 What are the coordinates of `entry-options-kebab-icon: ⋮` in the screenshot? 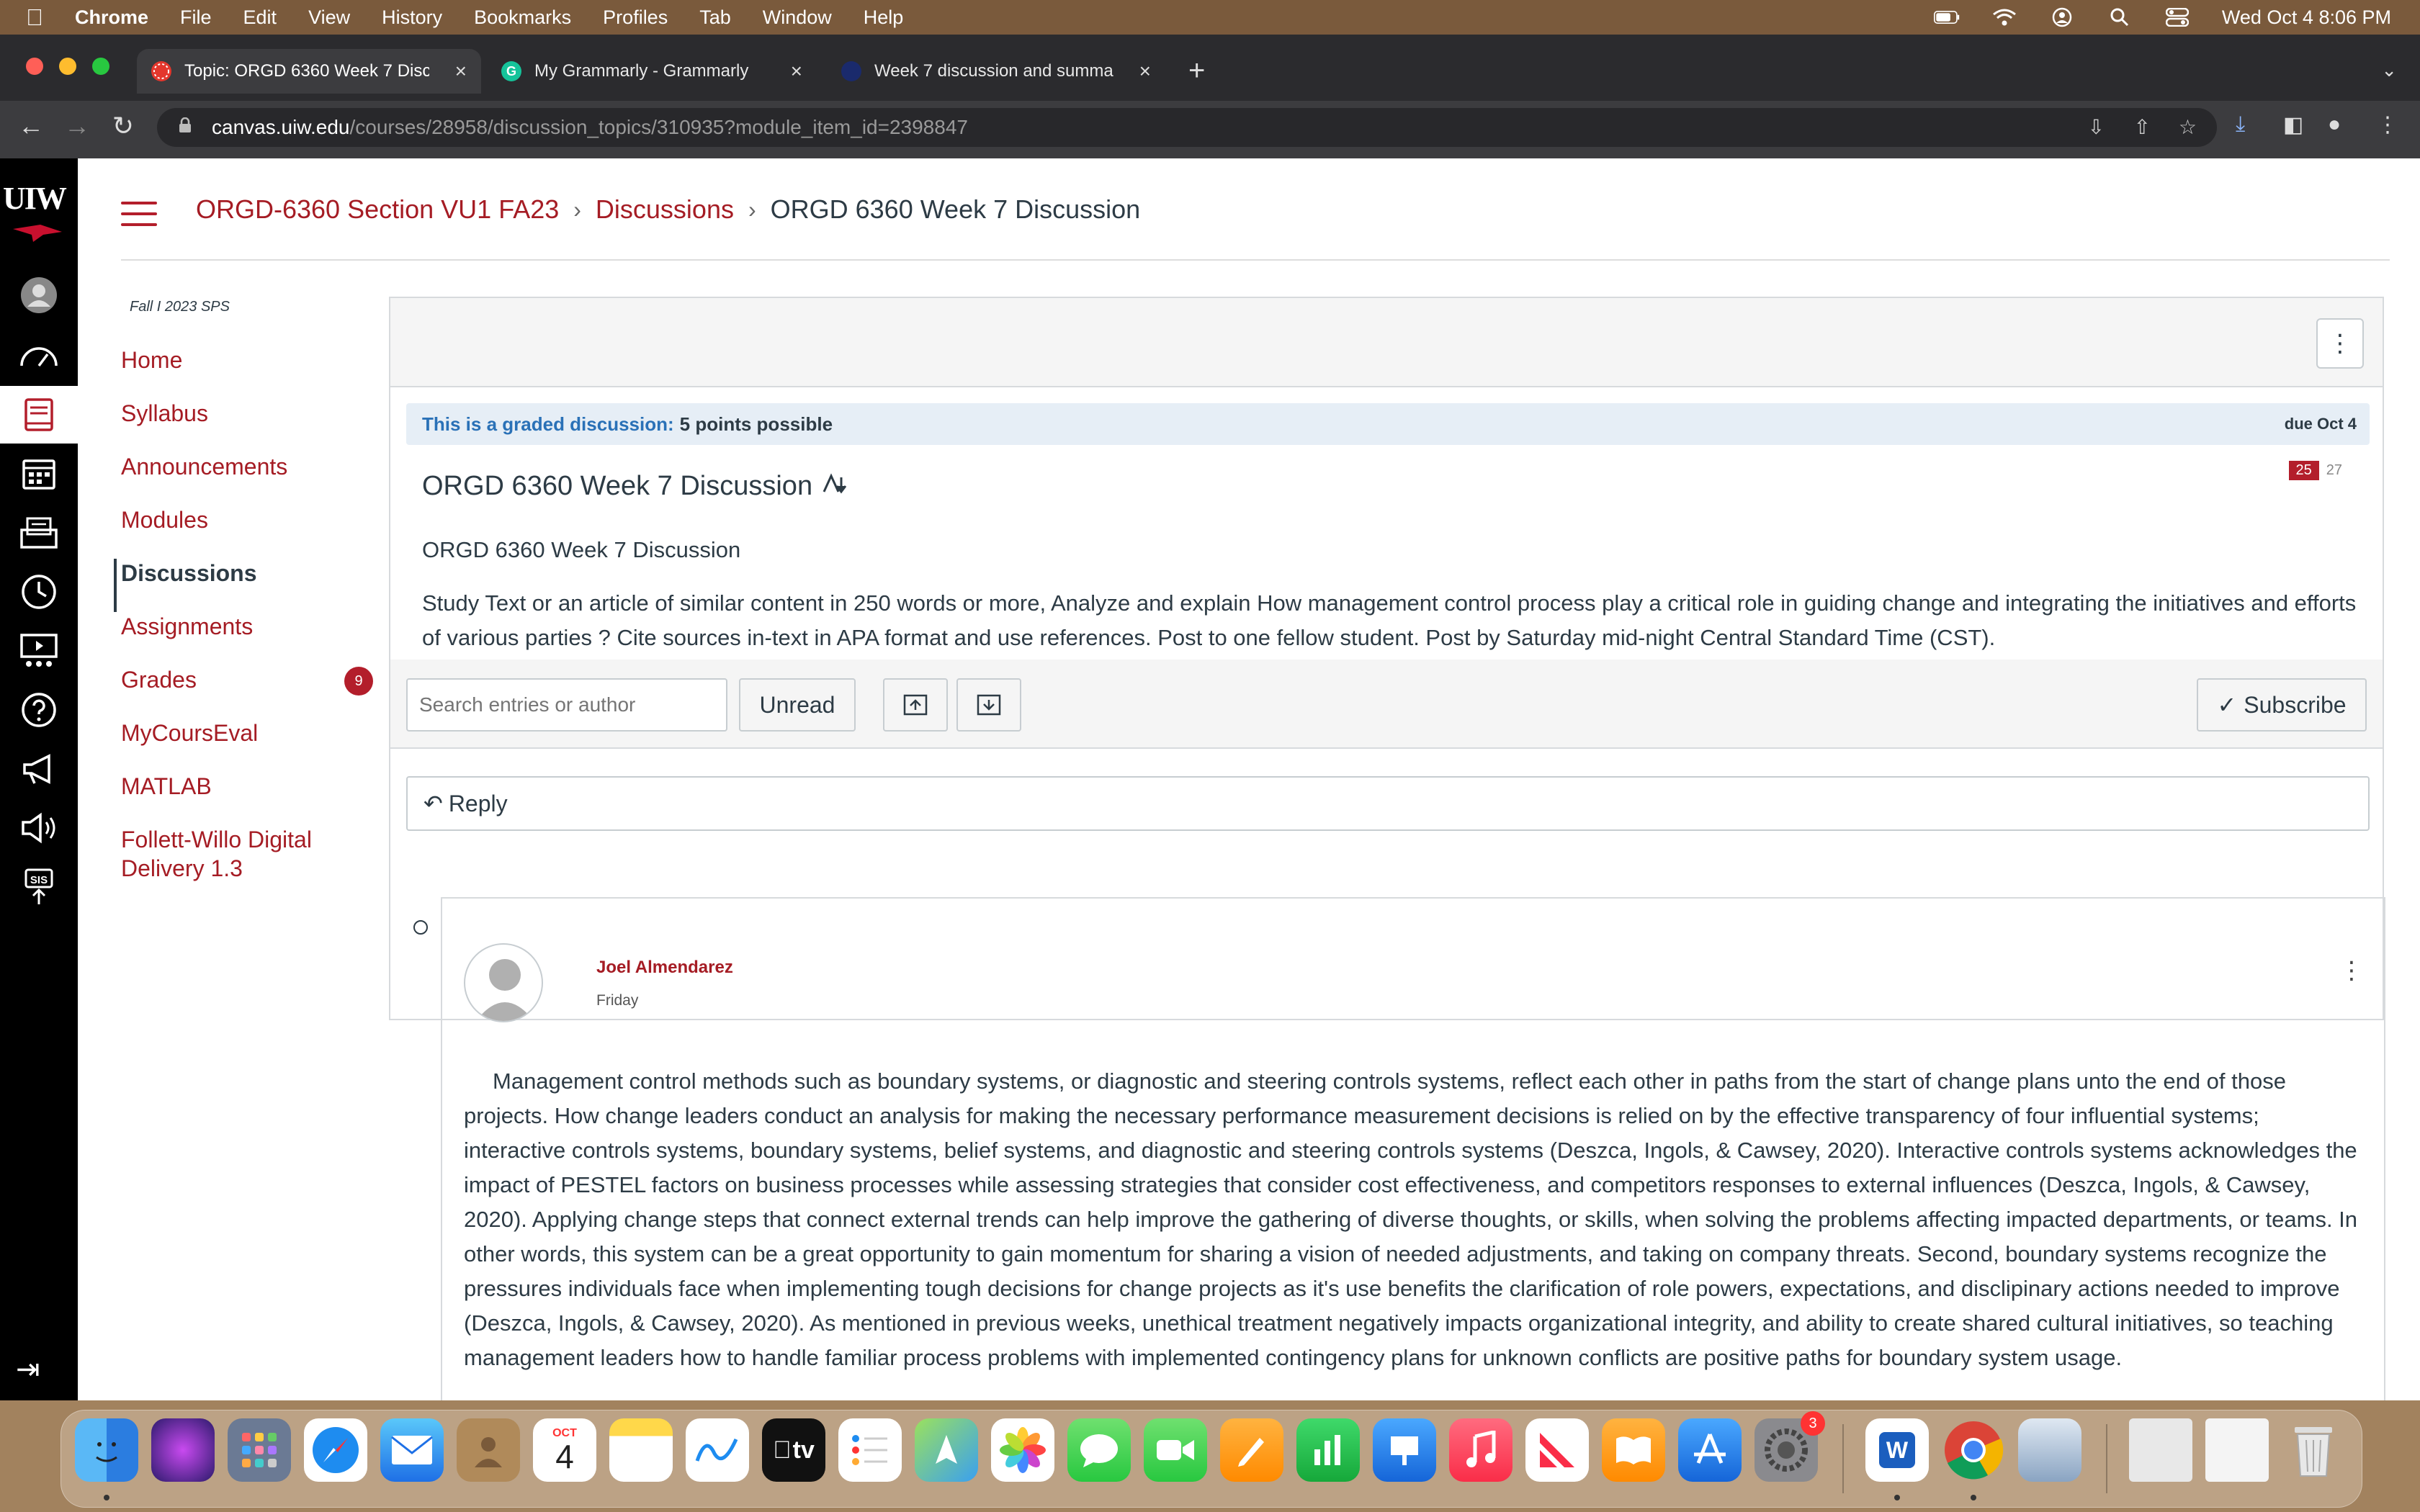 It's located at (2351, 970).